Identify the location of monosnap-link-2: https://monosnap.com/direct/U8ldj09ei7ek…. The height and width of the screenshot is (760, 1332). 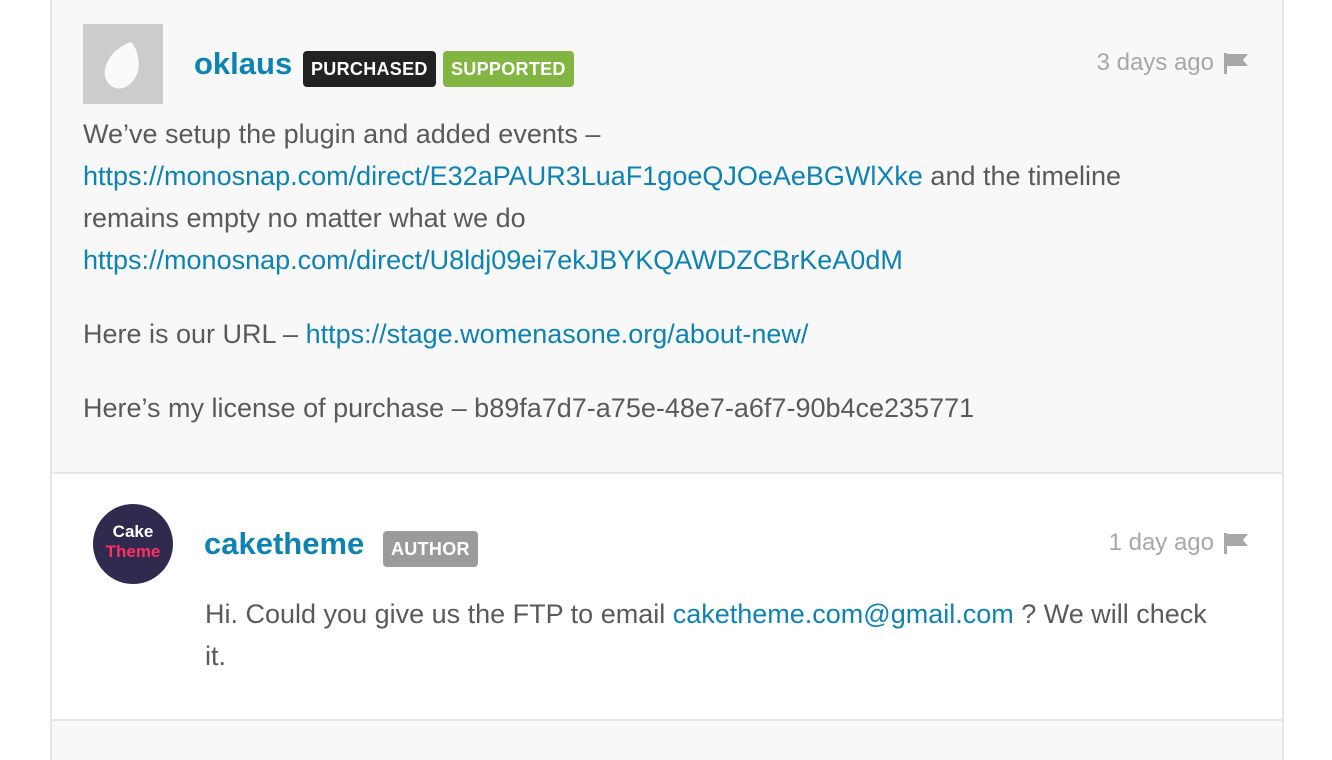
(493, 260).